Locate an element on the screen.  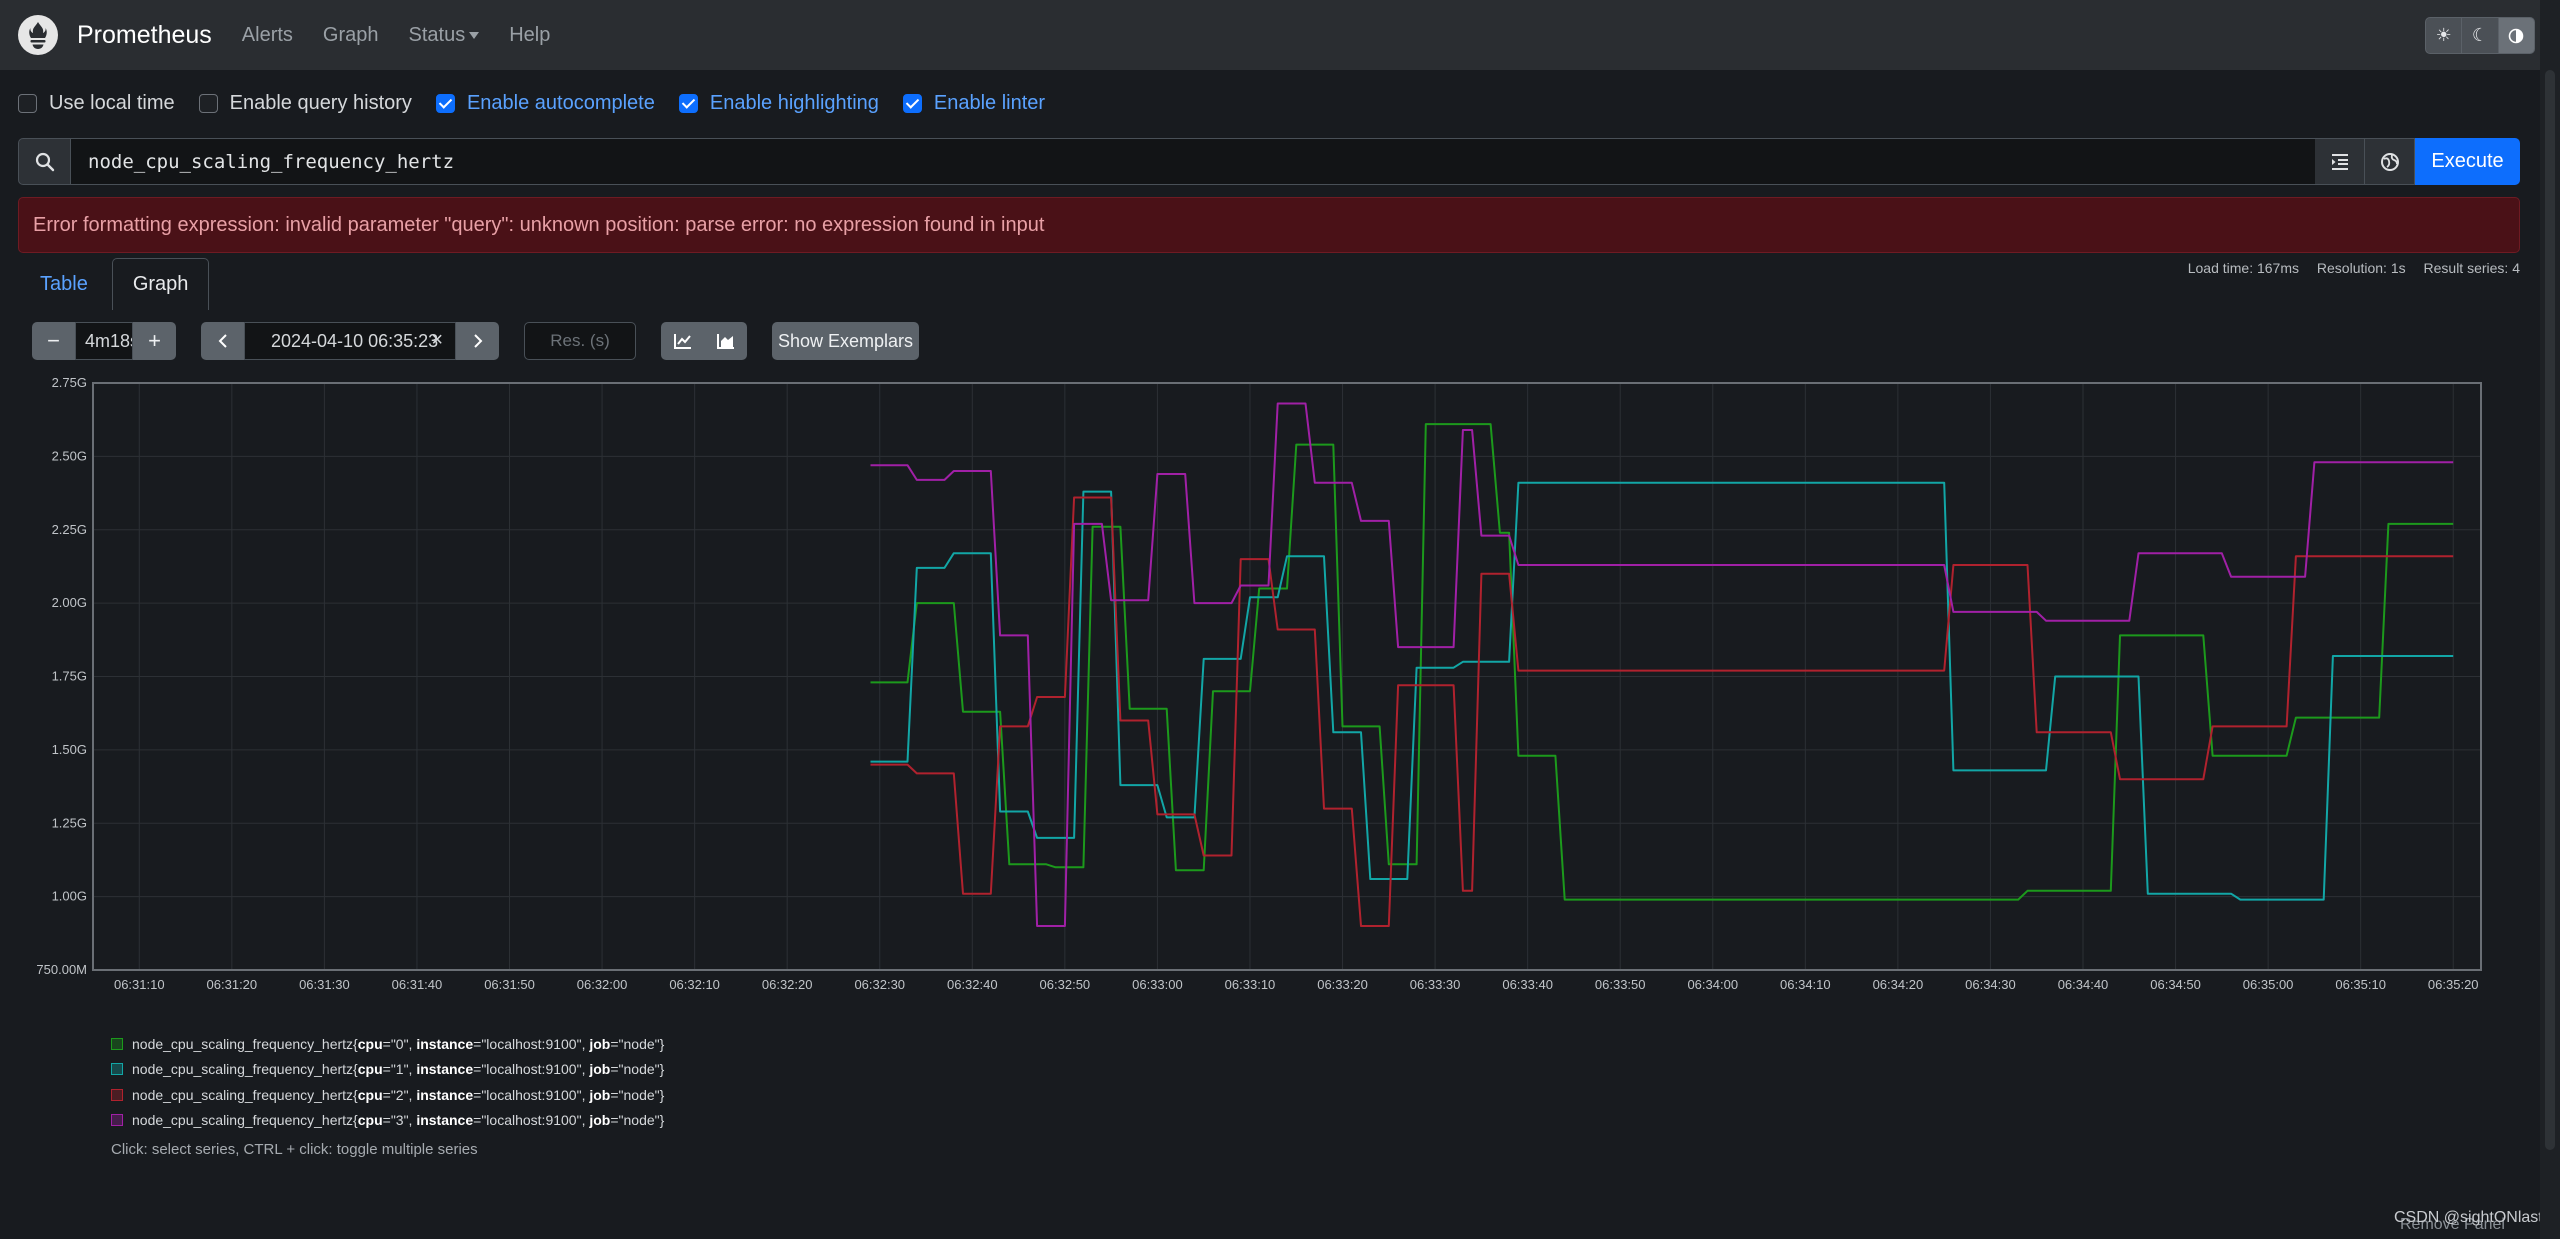
enable-autocomplete-checkbox: Enable autocomplete is located at coordinates (545, 103).